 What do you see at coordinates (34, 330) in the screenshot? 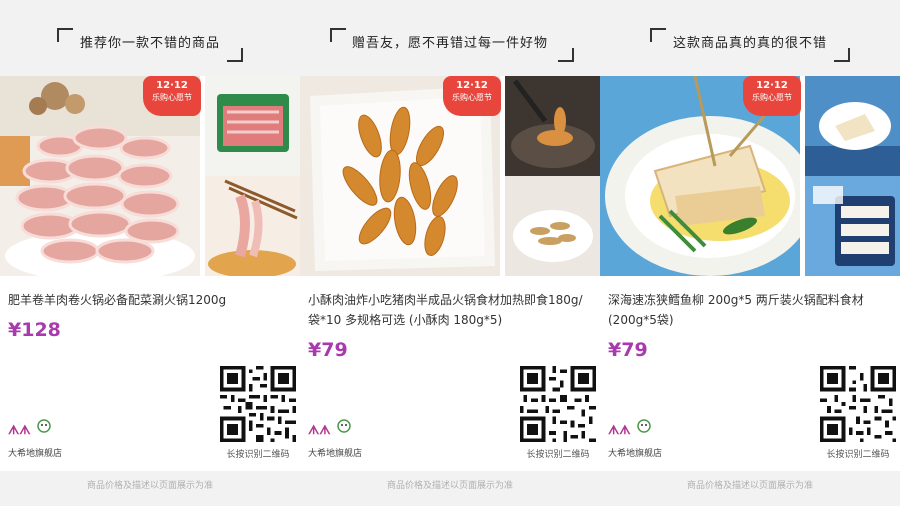
I see `product-price: ¥128` at bounding box center [34, 330].